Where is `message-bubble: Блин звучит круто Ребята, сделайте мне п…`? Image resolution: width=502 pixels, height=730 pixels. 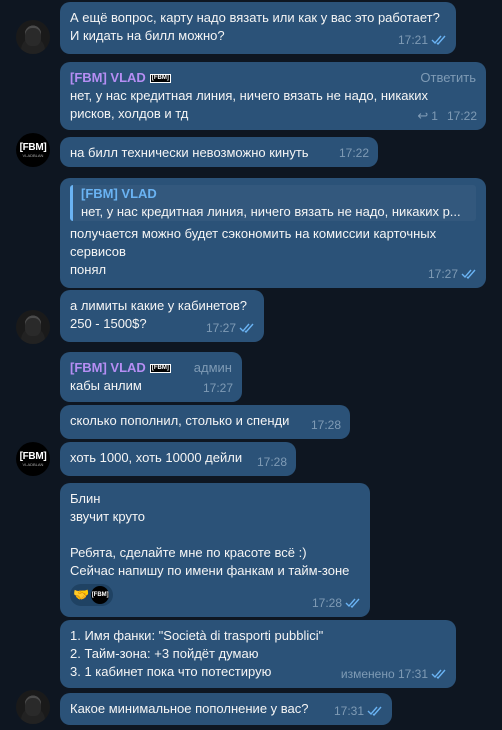
message-bubble: Блин звучит круто Ребята, сделайте мне п… is located at coordinates (215, 550).